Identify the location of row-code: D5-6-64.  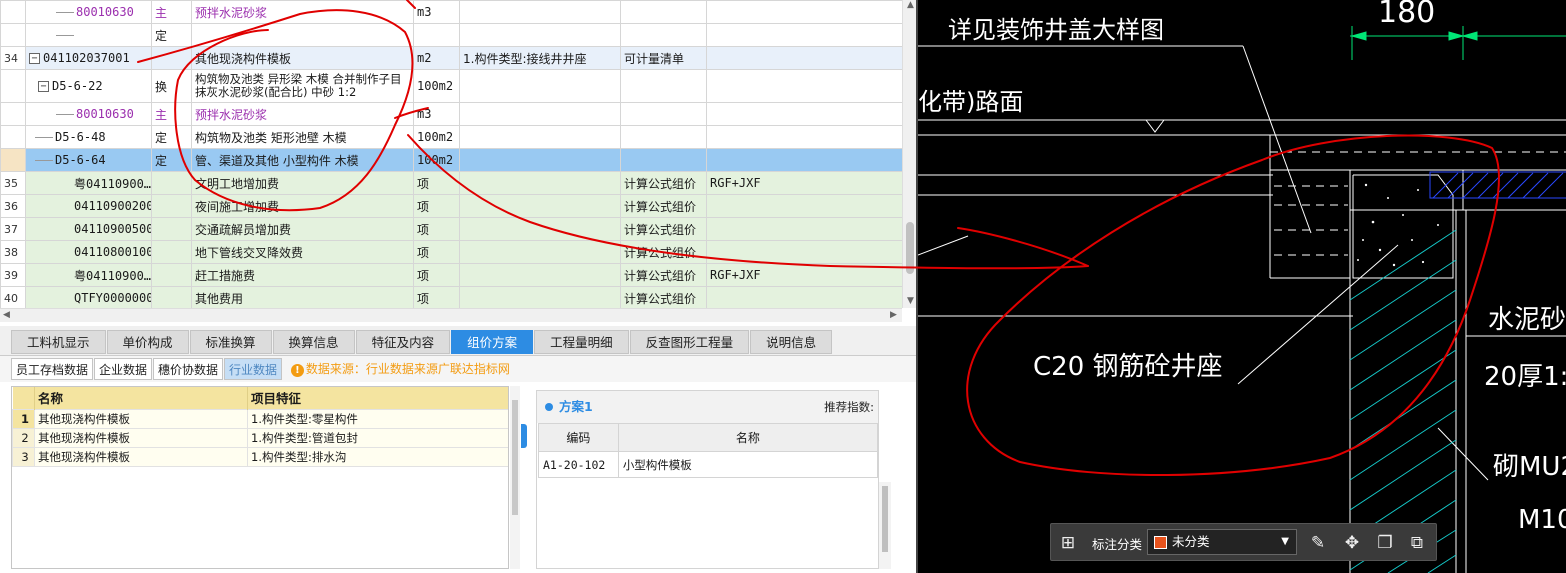
(88, 160).